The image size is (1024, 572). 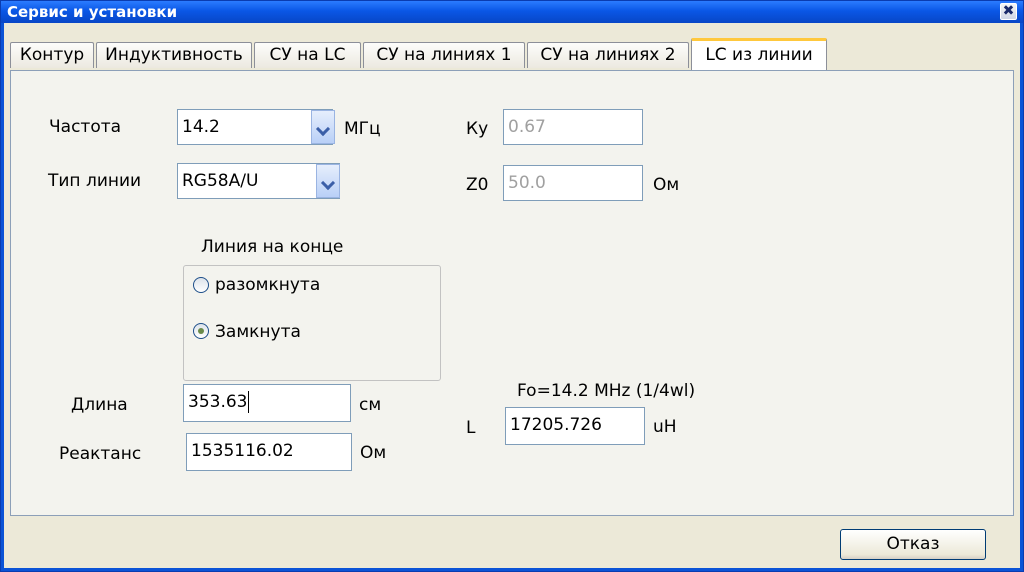 What do you see at coordinates (201, 285) in the screenshot?
I see `radio-open` at bounding box center [201, 285].